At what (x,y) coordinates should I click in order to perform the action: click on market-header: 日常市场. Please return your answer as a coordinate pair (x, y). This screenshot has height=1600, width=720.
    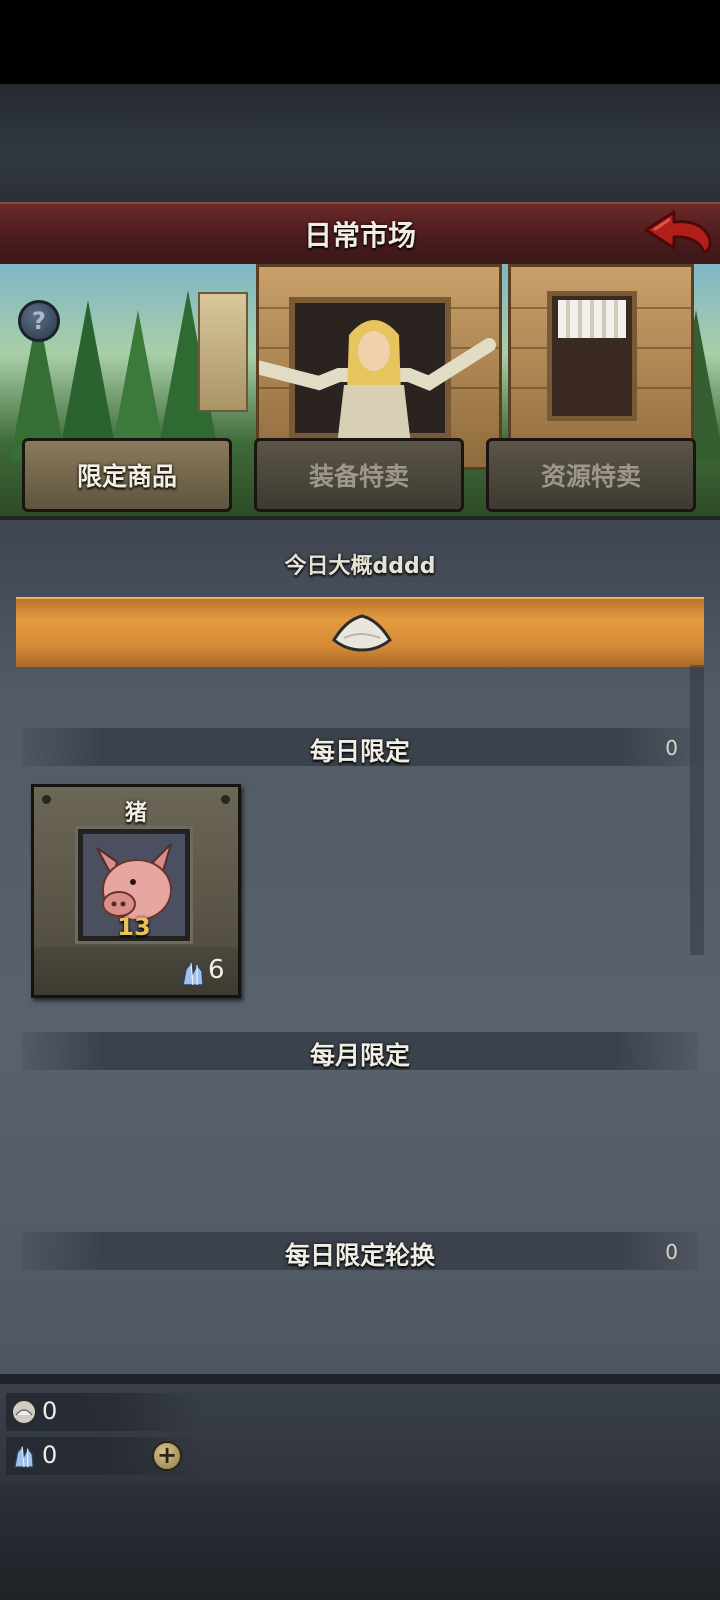
    Looking at the image, I should click on (360, 234).